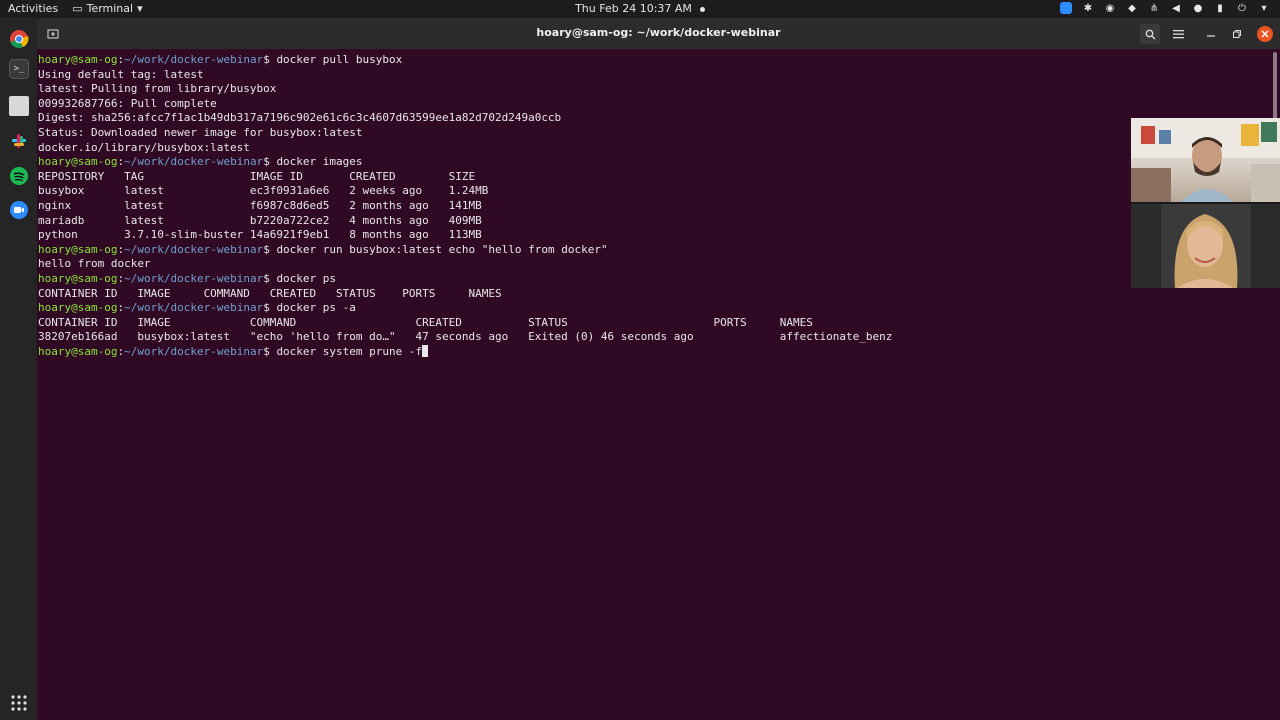  Describe the element at coordinates (19, 210) in the screenshot. I see `zoom-icon` at that location.